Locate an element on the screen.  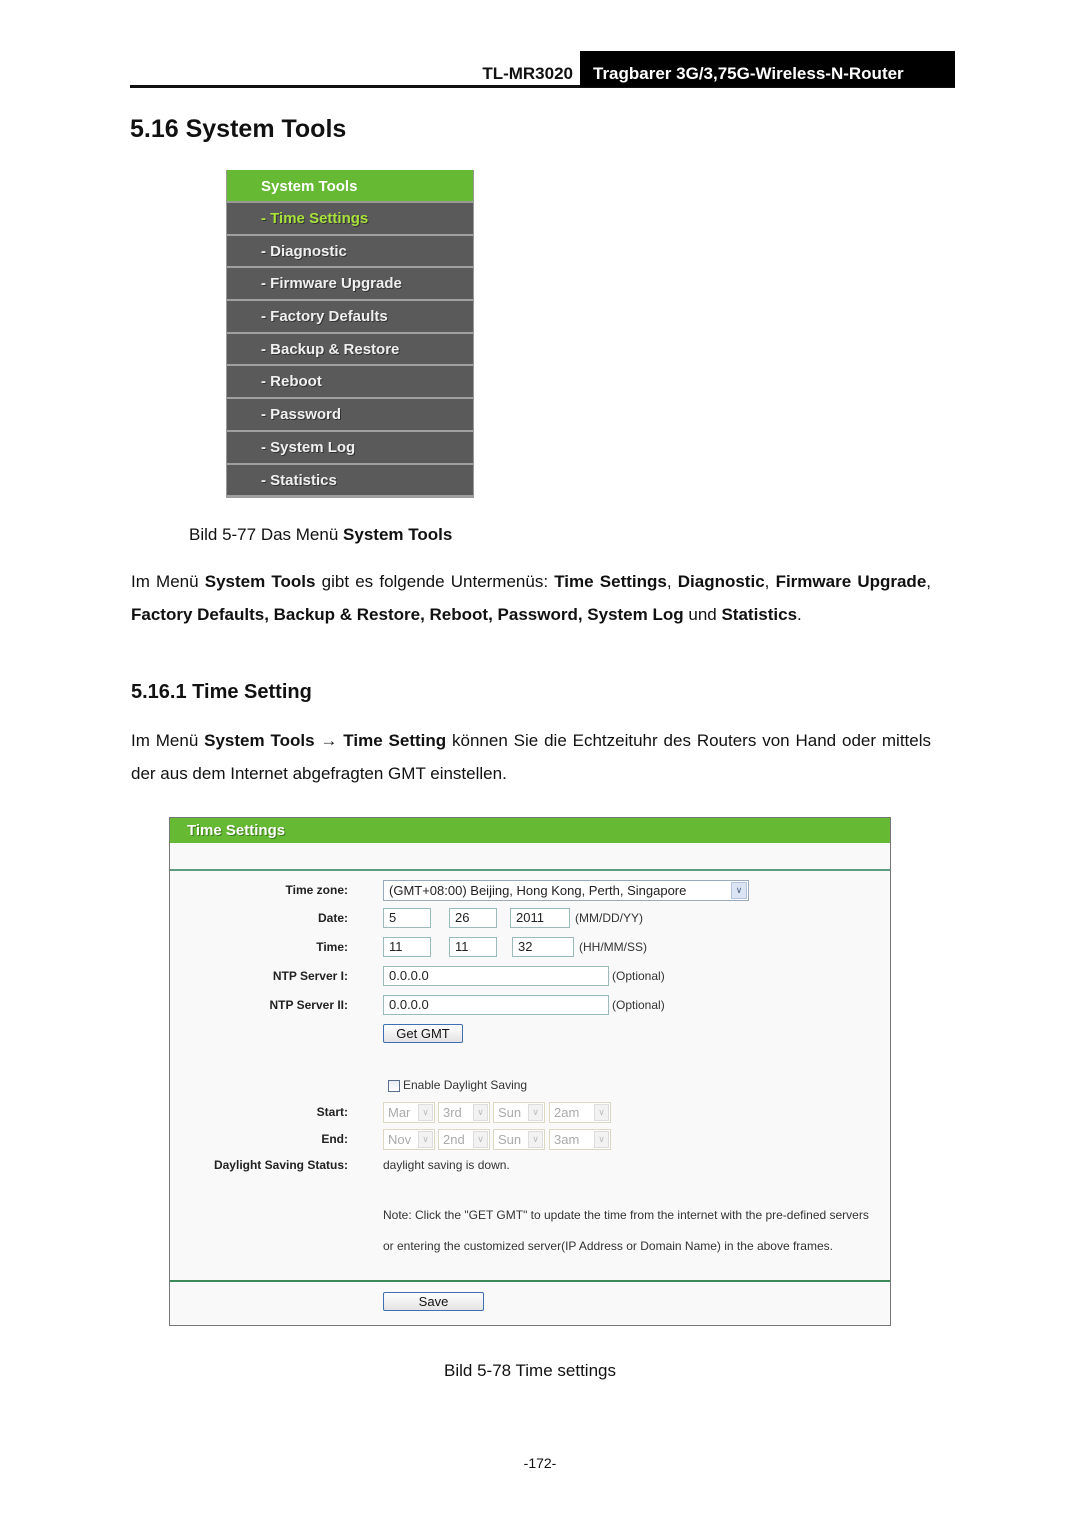
menu-item-statistics: - Statistics is located at coordinates (350, 481).